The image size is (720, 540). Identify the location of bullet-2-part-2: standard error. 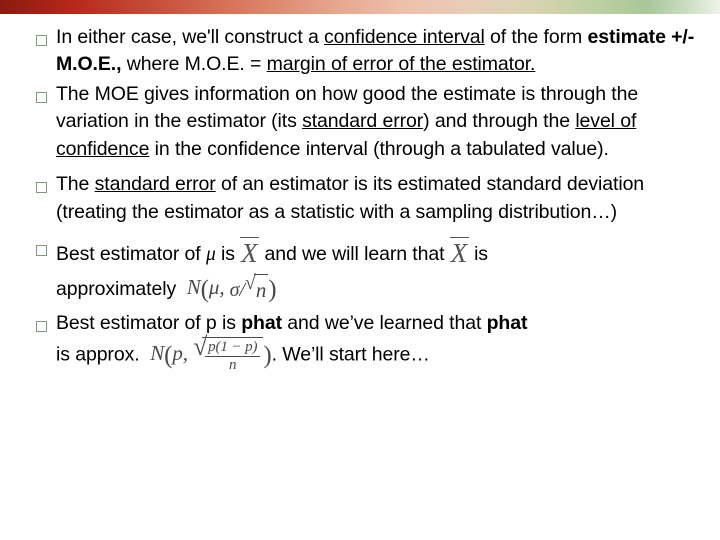
(363, 121).